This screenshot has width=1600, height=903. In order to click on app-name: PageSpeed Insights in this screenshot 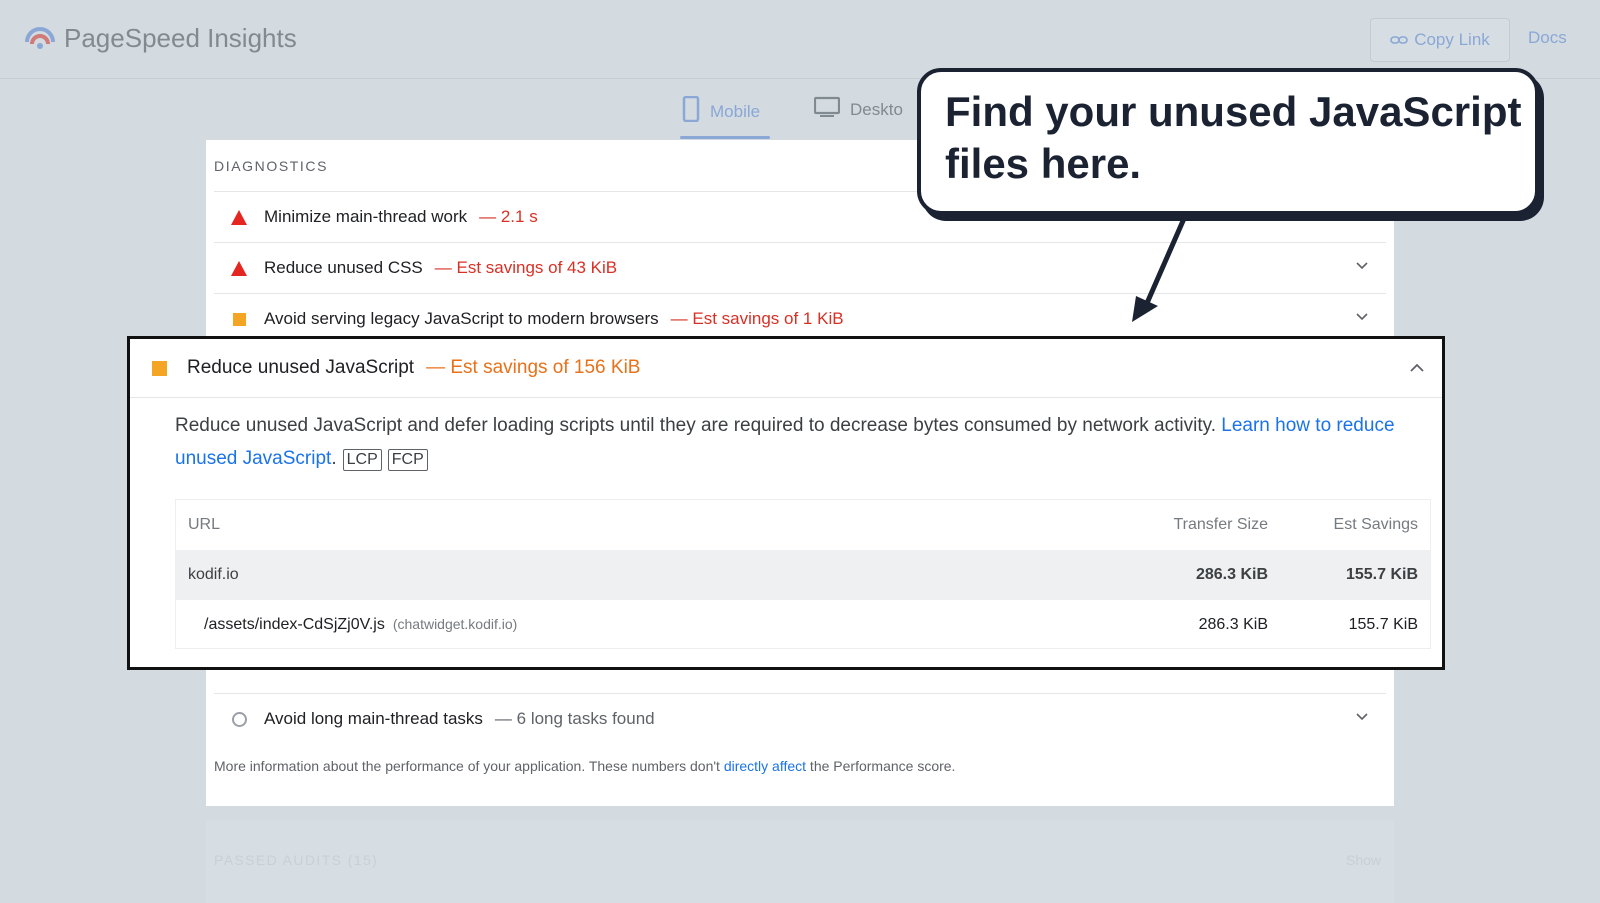, I will do `click(180, 37)`.